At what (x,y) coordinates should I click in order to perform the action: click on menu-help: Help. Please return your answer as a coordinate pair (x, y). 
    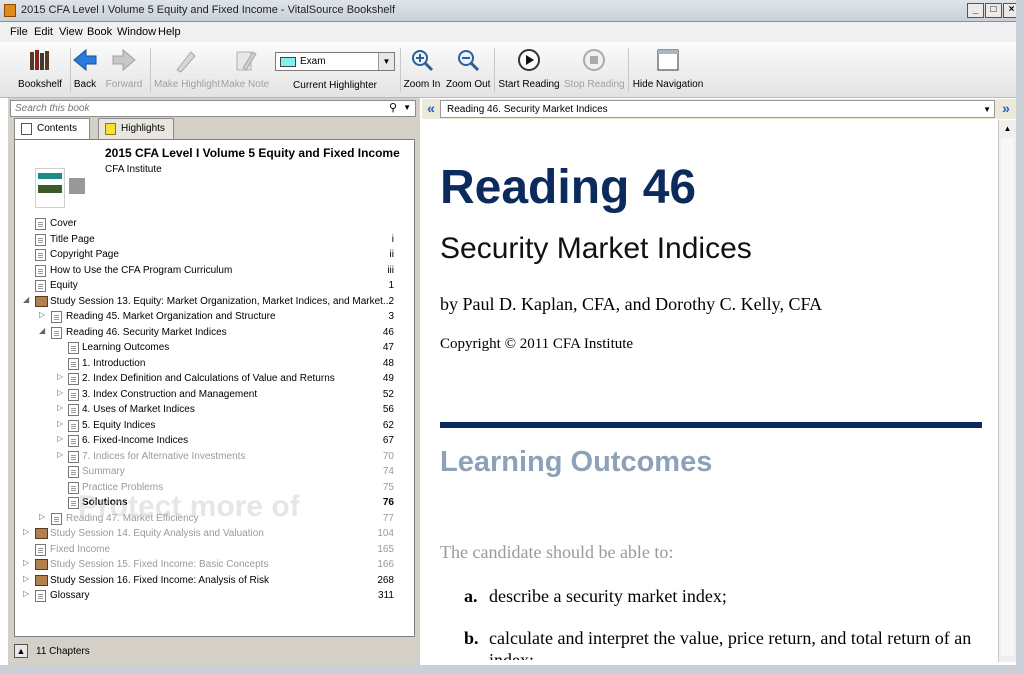
    Looking at the image, I should click on (169, 32).